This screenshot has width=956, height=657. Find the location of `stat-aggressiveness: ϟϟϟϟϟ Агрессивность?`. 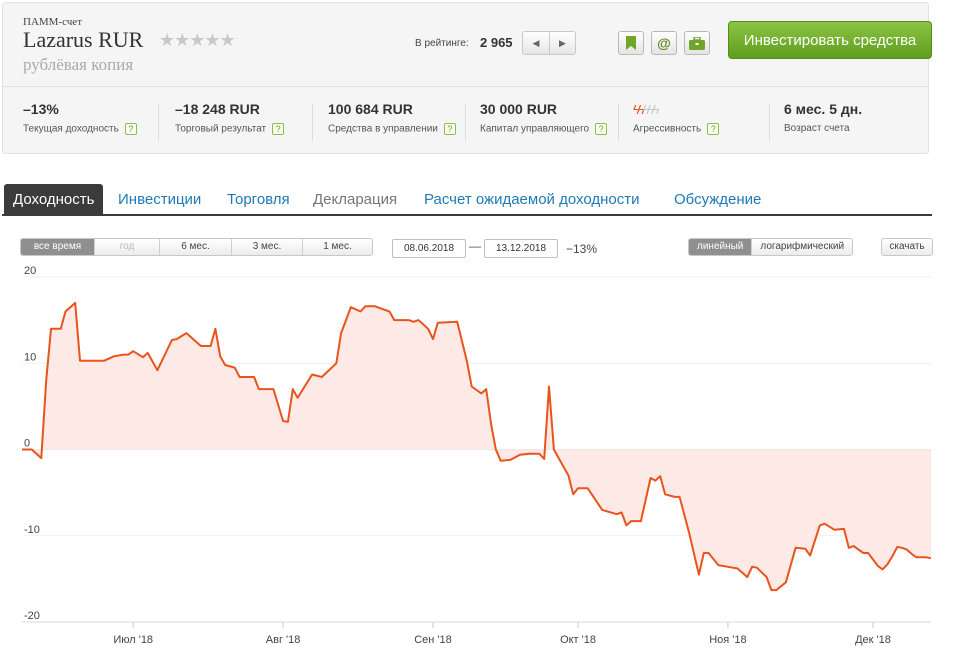

stat-aggressiveness: ϟϟϟϟϟ Агрессивность? is located at coordinates (676, 123).